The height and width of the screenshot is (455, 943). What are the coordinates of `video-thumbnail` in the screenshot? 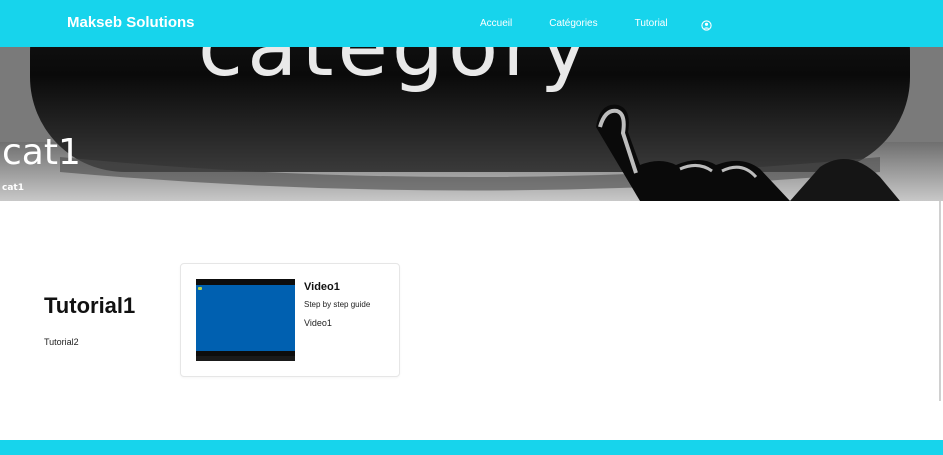 It's located at (245, 320).